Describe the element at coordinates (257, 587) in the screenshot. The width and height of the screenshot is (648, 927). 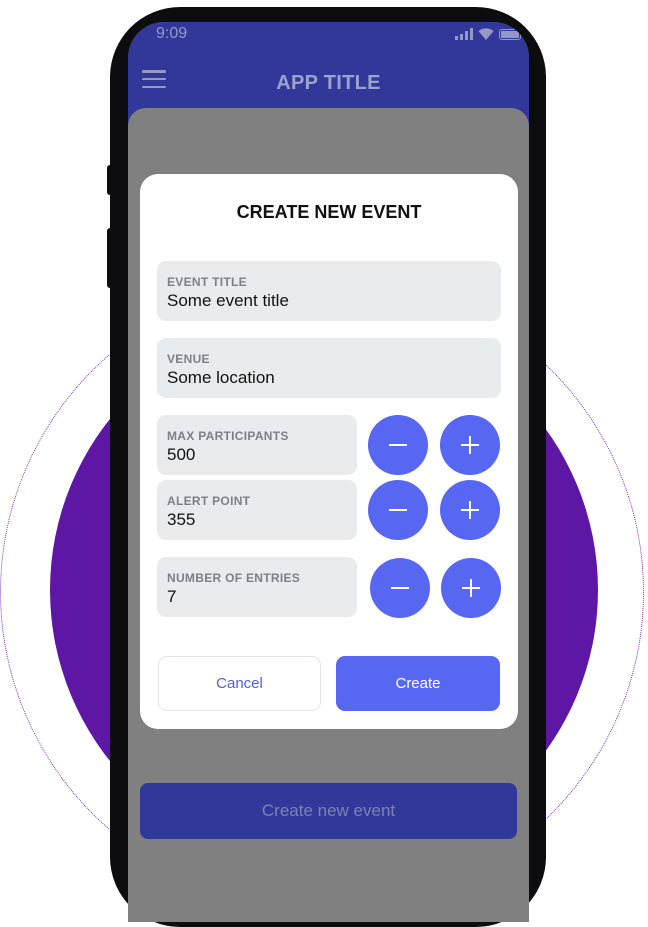
I see `number-of-entries-field: NUMBER OF ENTRIES 7` at that location.